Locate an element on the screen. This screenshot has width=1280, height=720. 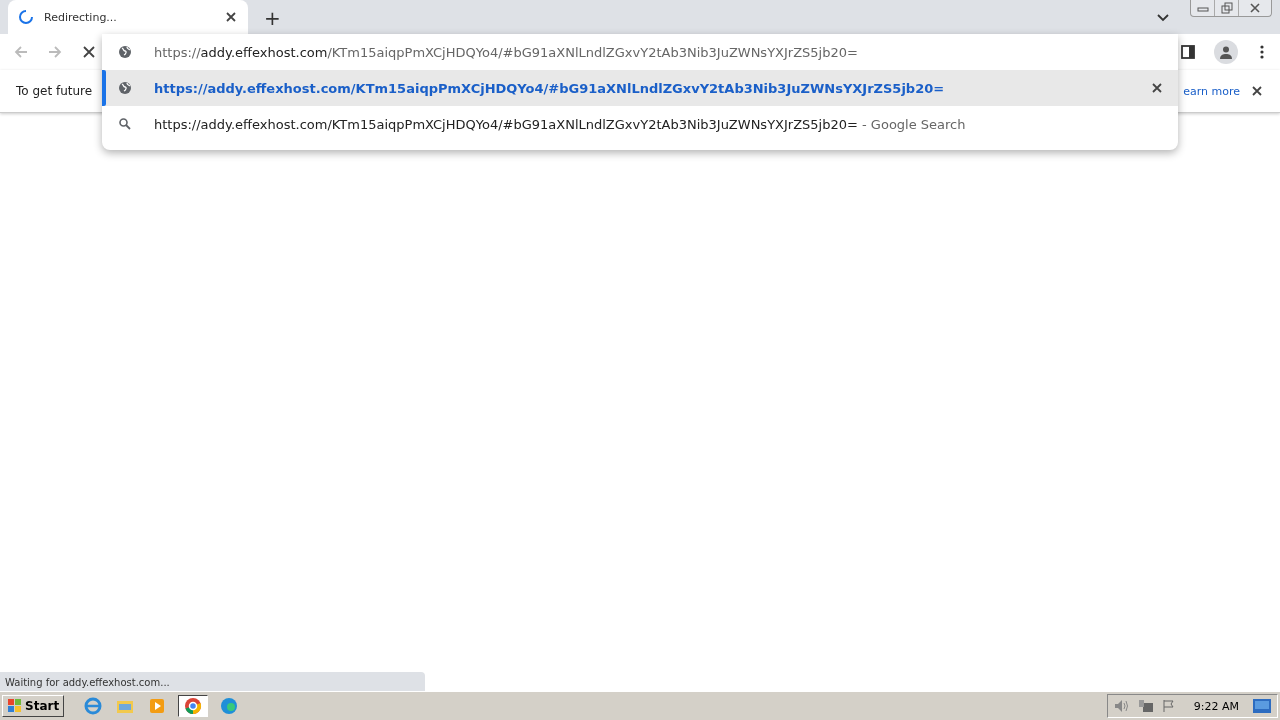
restore-icon is located at coordinates (1226, 8).